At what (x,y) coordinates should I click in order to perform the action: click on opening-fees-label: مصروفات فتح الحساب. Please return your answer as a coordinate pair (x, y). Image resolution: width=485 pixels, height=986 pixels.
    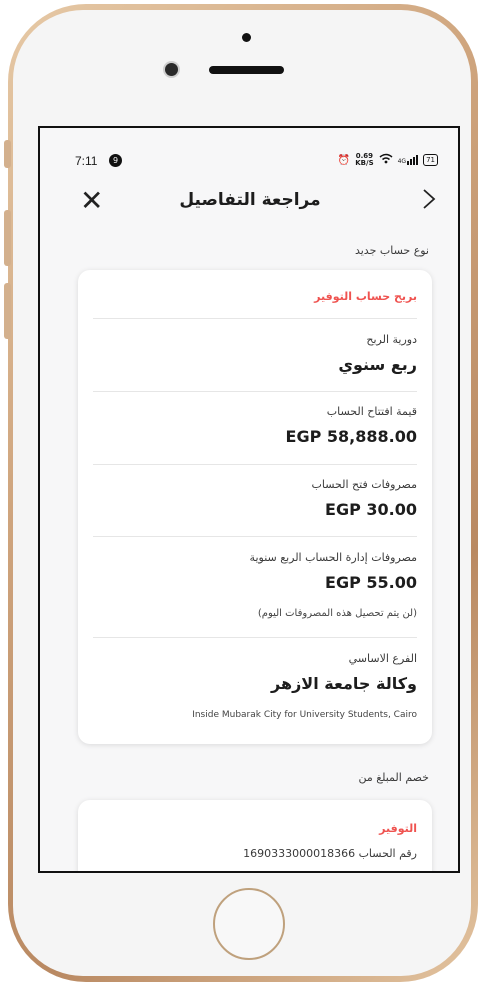
    Looking at the image, I should click on (364, 484).